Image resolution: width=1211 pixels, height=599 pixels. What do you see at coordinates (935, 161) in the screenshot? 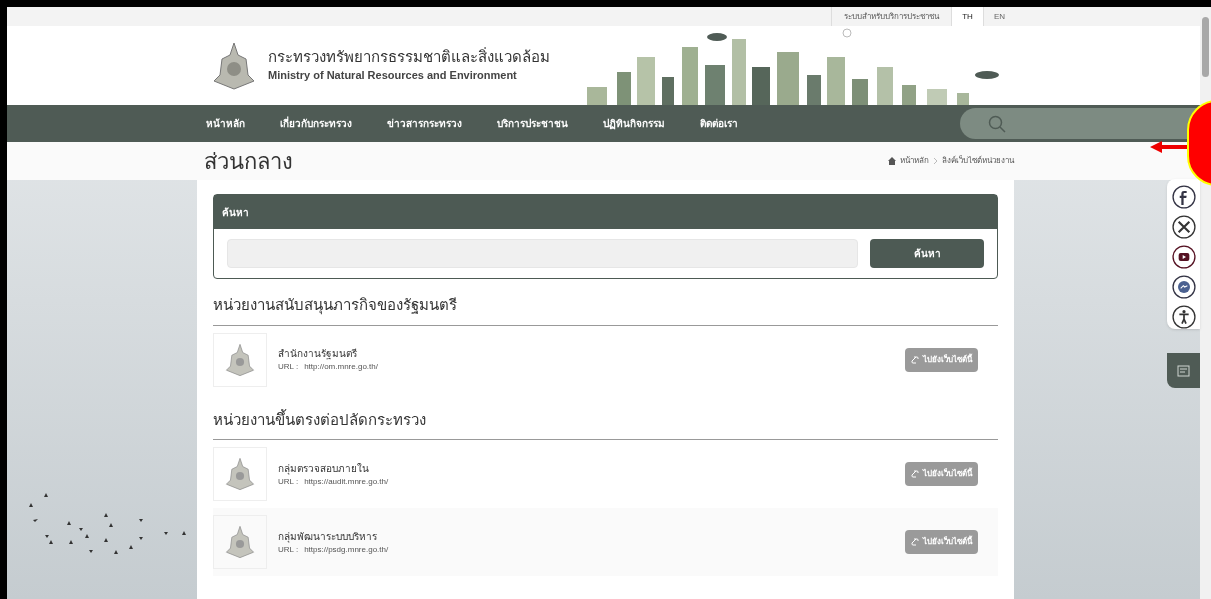
I see `chevron-icon` at bounding box center [935, 161].